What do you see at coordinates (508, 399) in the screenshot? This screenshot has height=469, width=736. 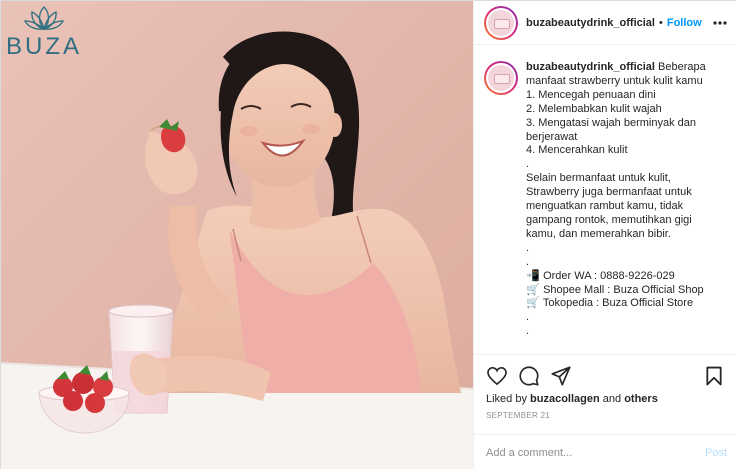 I see `likes-prefix: Liked by` at bounding box center [508, 399].